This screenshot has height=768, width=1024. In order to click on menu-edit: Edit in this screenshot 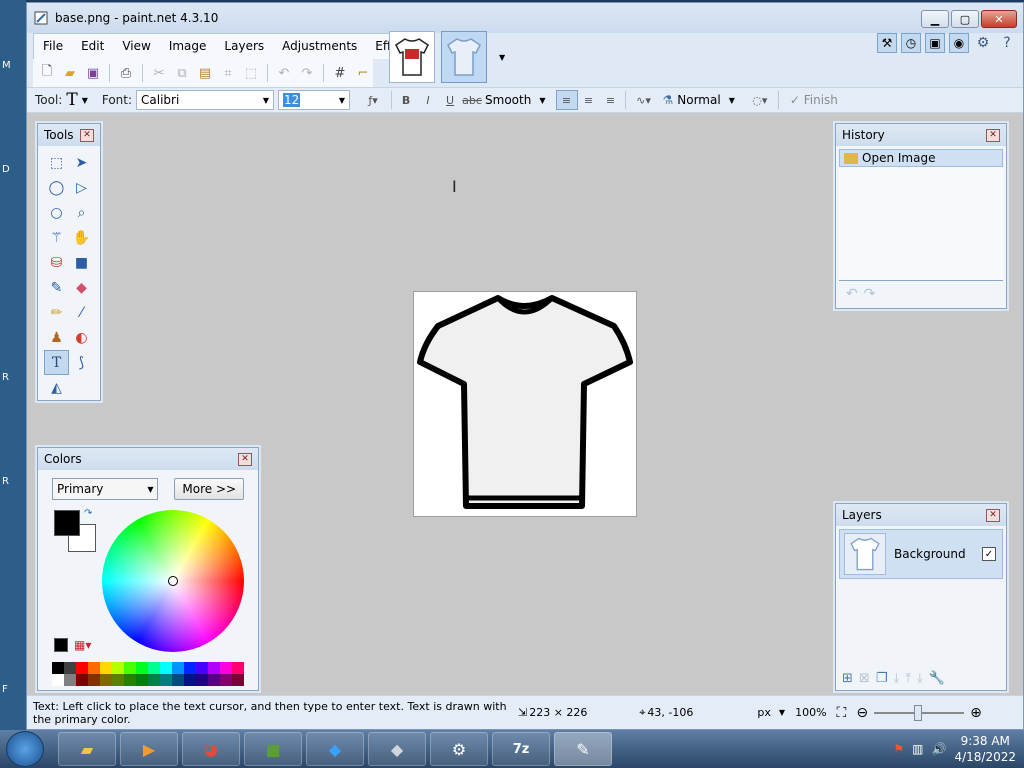, I will do `click(92, 46)`.